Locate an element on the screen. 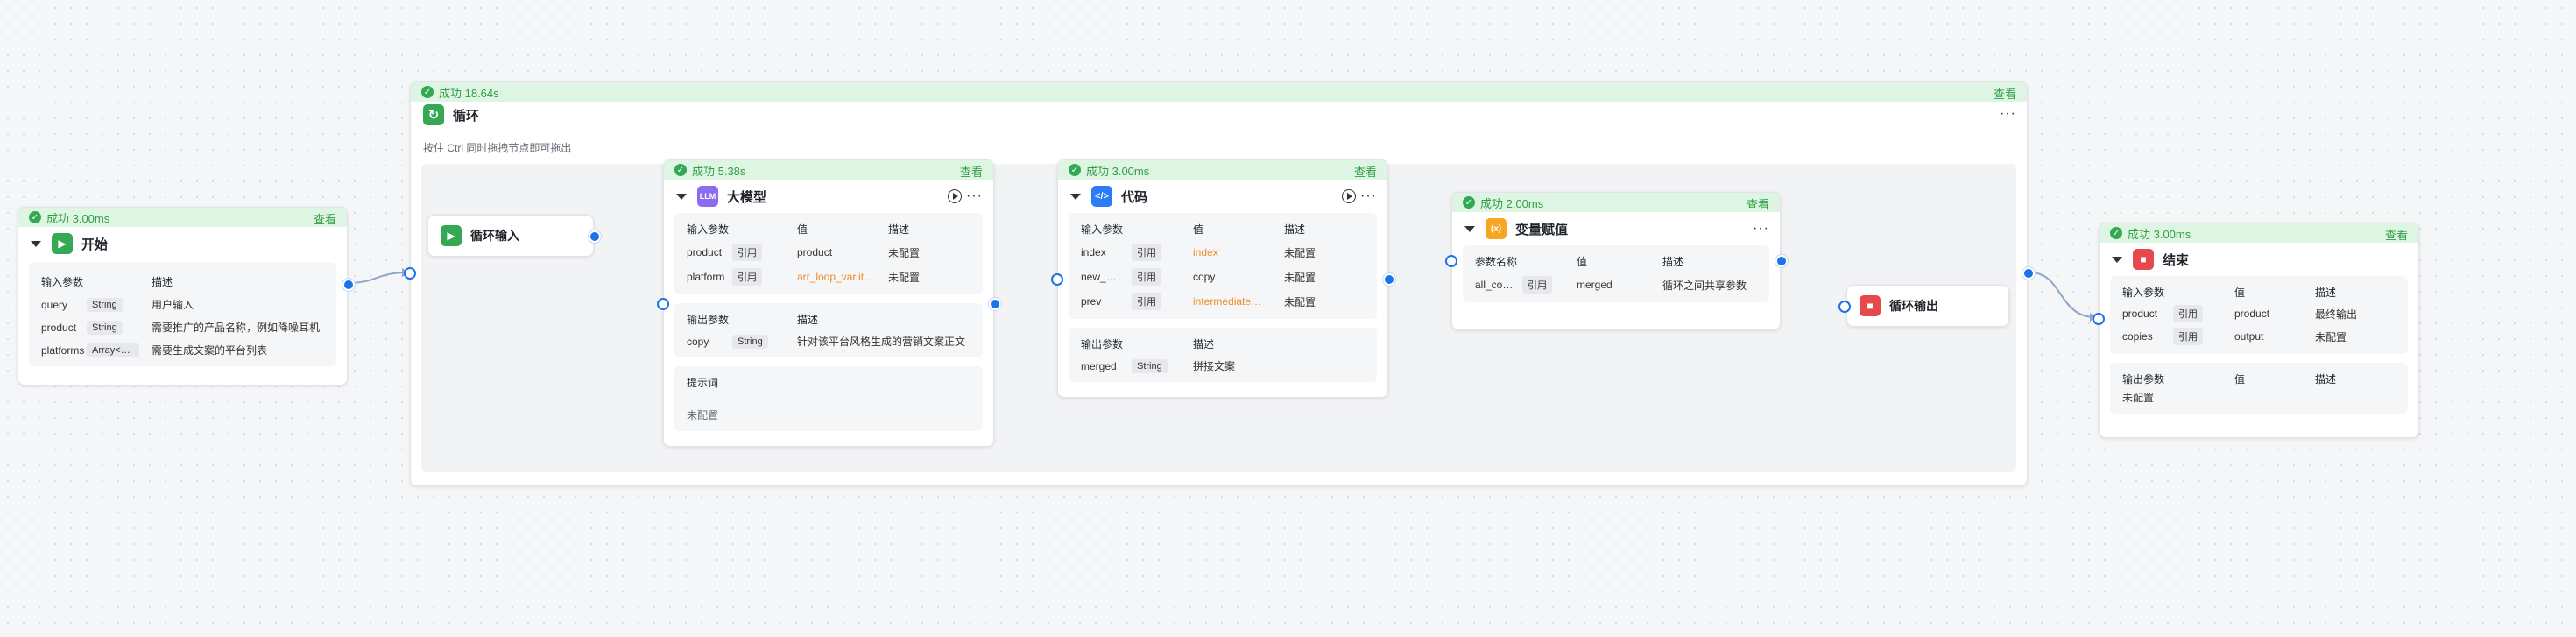 This screenshot has width=2576, height=637. start-output-port is located at coordinates (348, 285).